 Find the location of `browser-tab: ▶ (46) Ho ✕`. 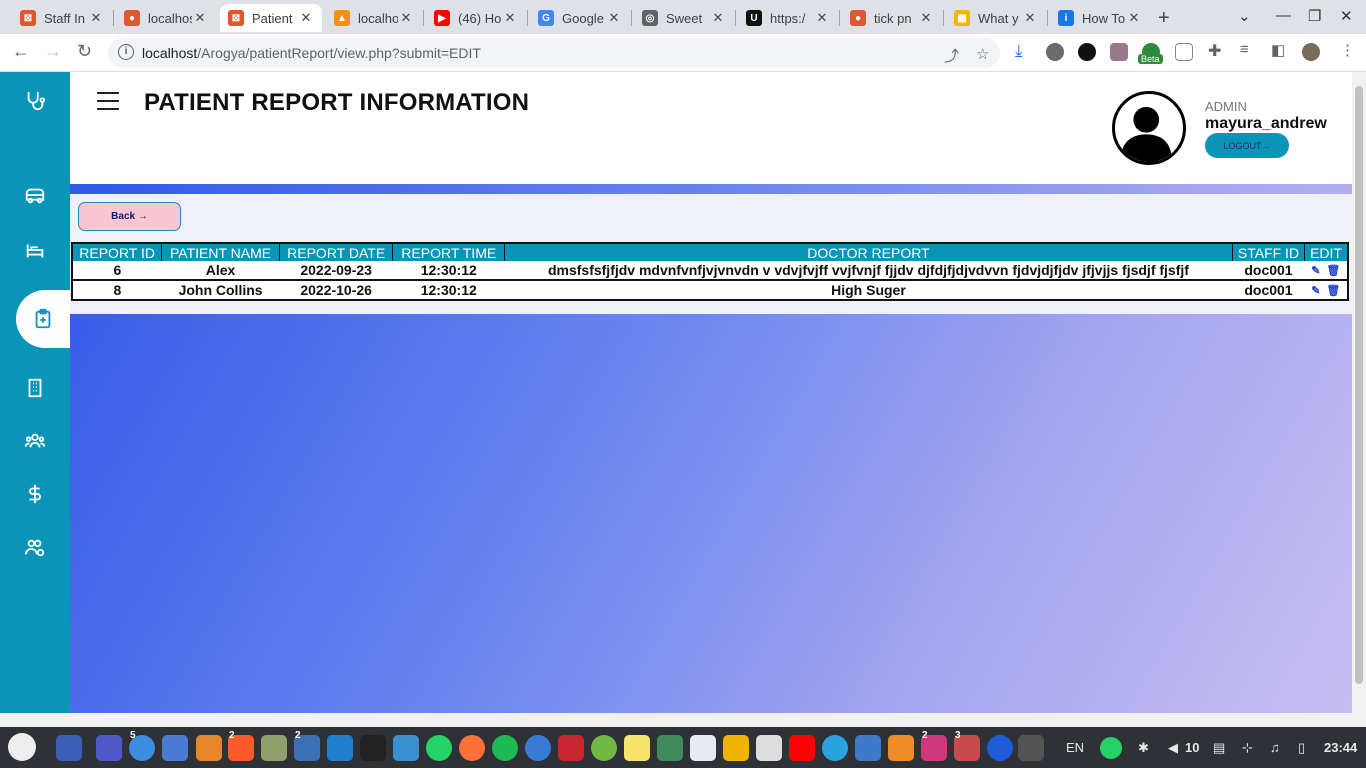

browser-tab: ▶ (46) Ho ✕ is located at coordinates (476, 18).